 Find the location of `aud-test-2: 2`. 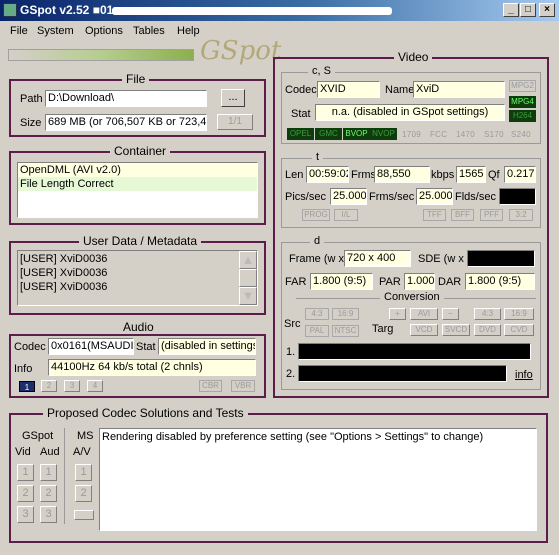

aud-test-2: 2 is located at coordinates (48, 493).